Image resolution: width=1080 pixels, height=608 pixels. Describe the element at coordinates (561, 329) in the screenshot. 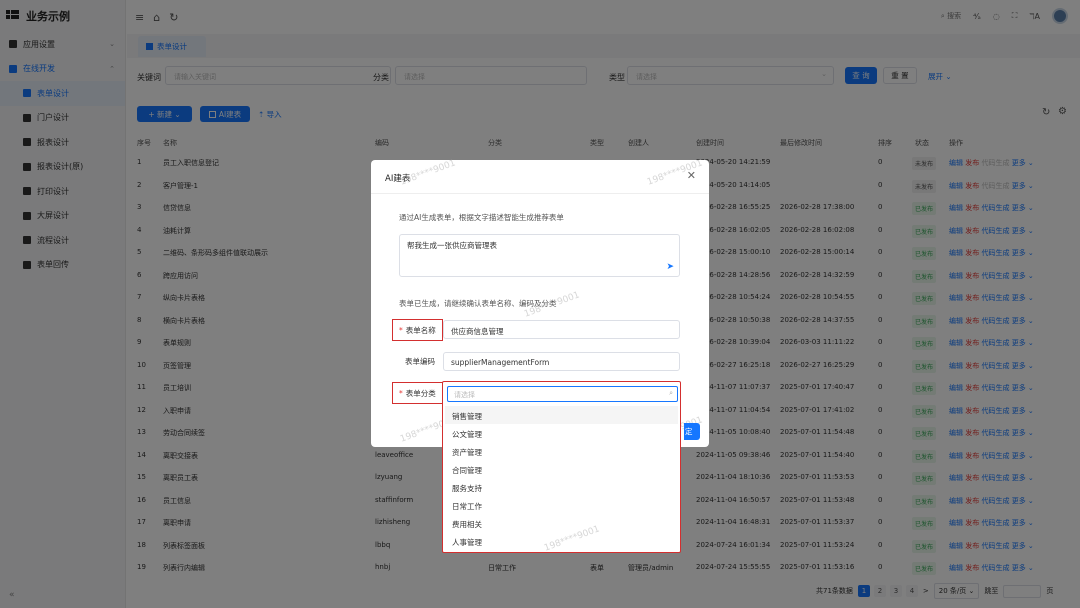

I see `form-name-input: 供应商信息管理` at that location.